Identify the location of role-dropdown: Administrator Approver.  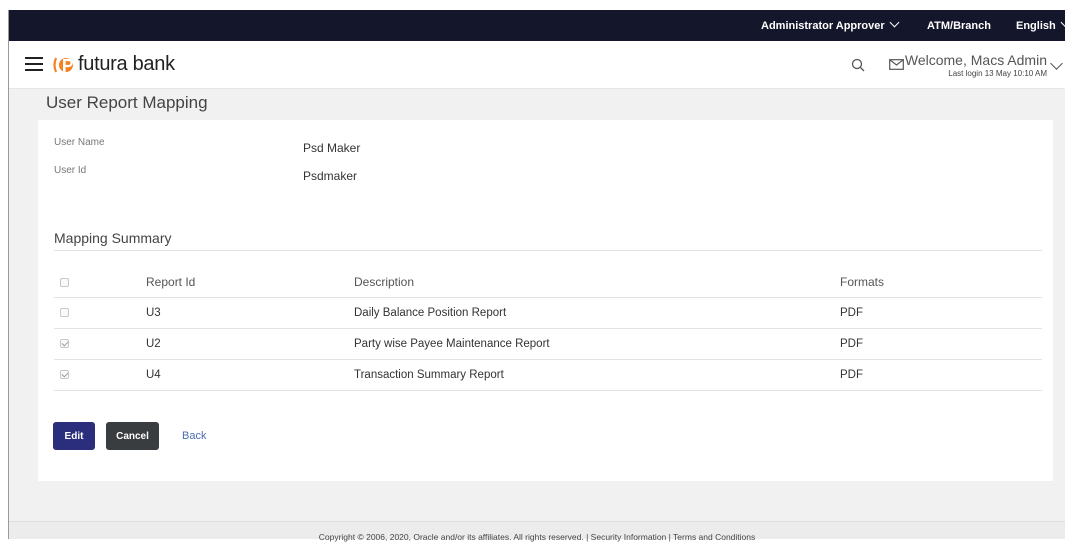
(830, 24).